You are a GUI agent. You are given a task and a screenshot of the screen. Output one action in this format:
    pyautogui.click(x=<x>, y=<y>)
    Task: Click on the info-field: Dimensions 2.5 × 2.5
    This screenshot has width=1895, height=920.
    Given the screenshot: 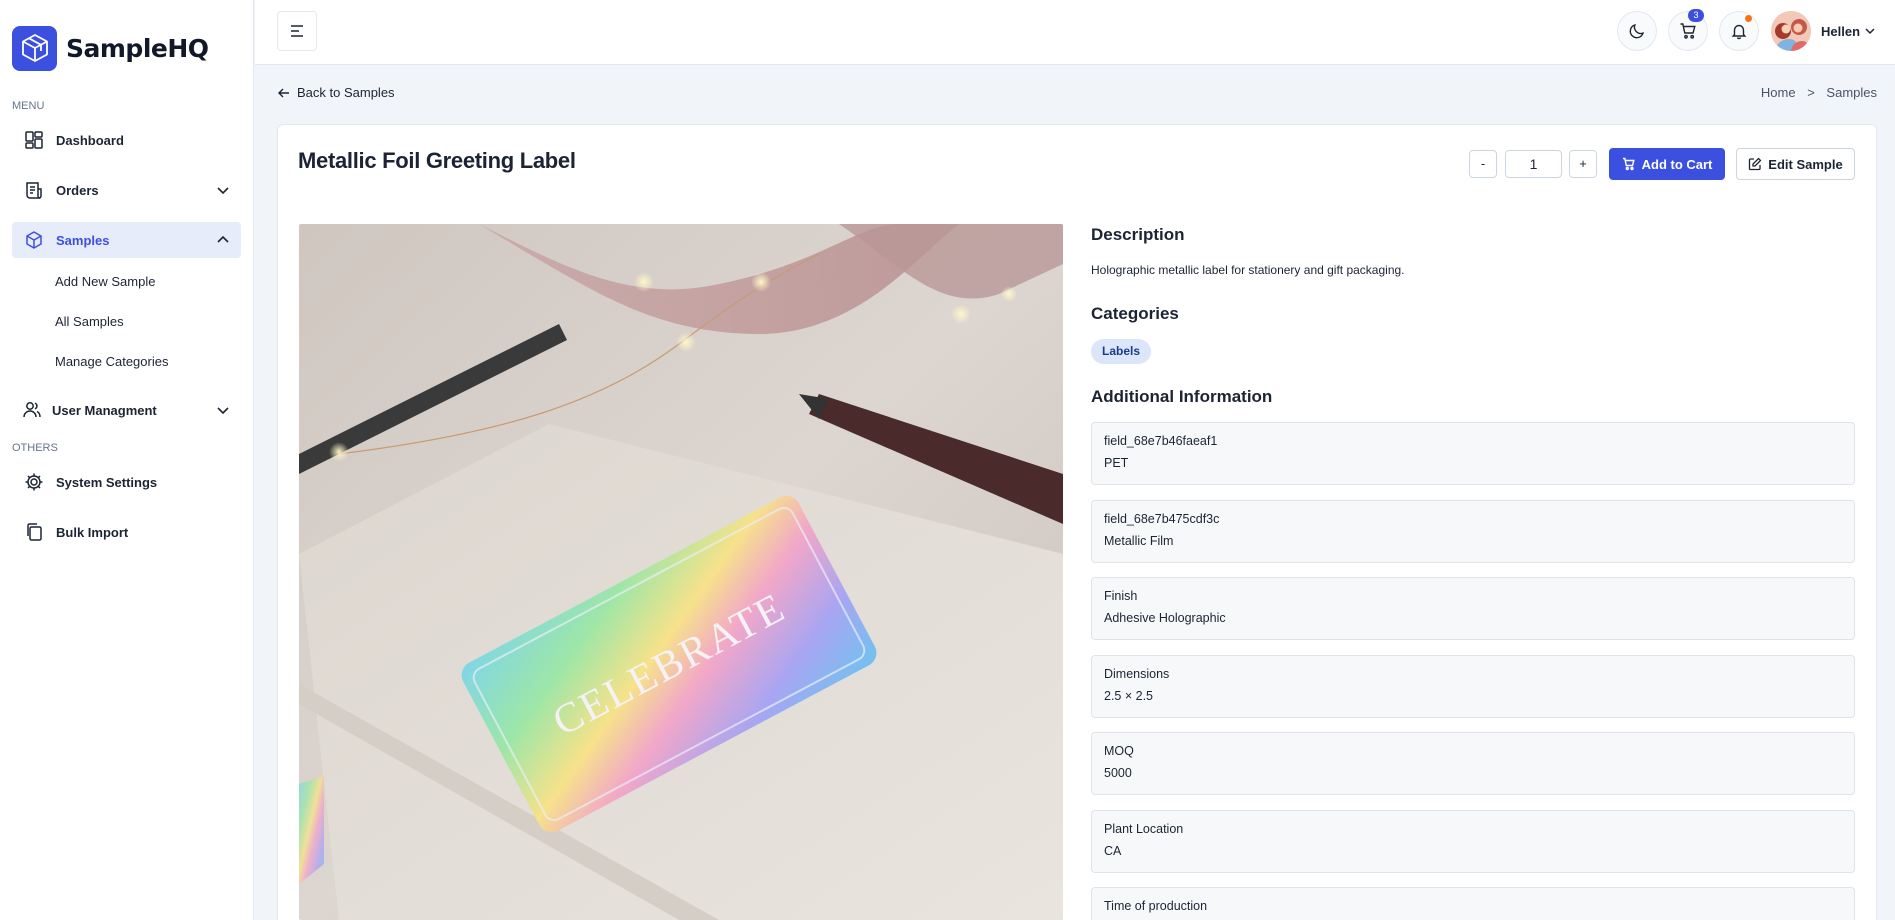 What is the action you would take?
    pyautogui.click(x=1473, y=686)
    